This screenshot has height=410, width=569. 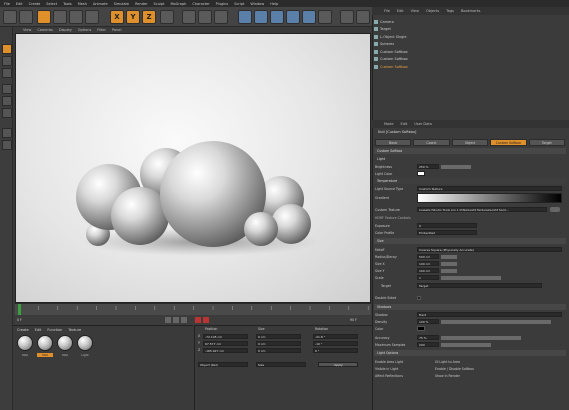 What do you see at coordinates (428, 277) in the screenshot?
I see `scale-field: 1` at bounding box center [428, 277].